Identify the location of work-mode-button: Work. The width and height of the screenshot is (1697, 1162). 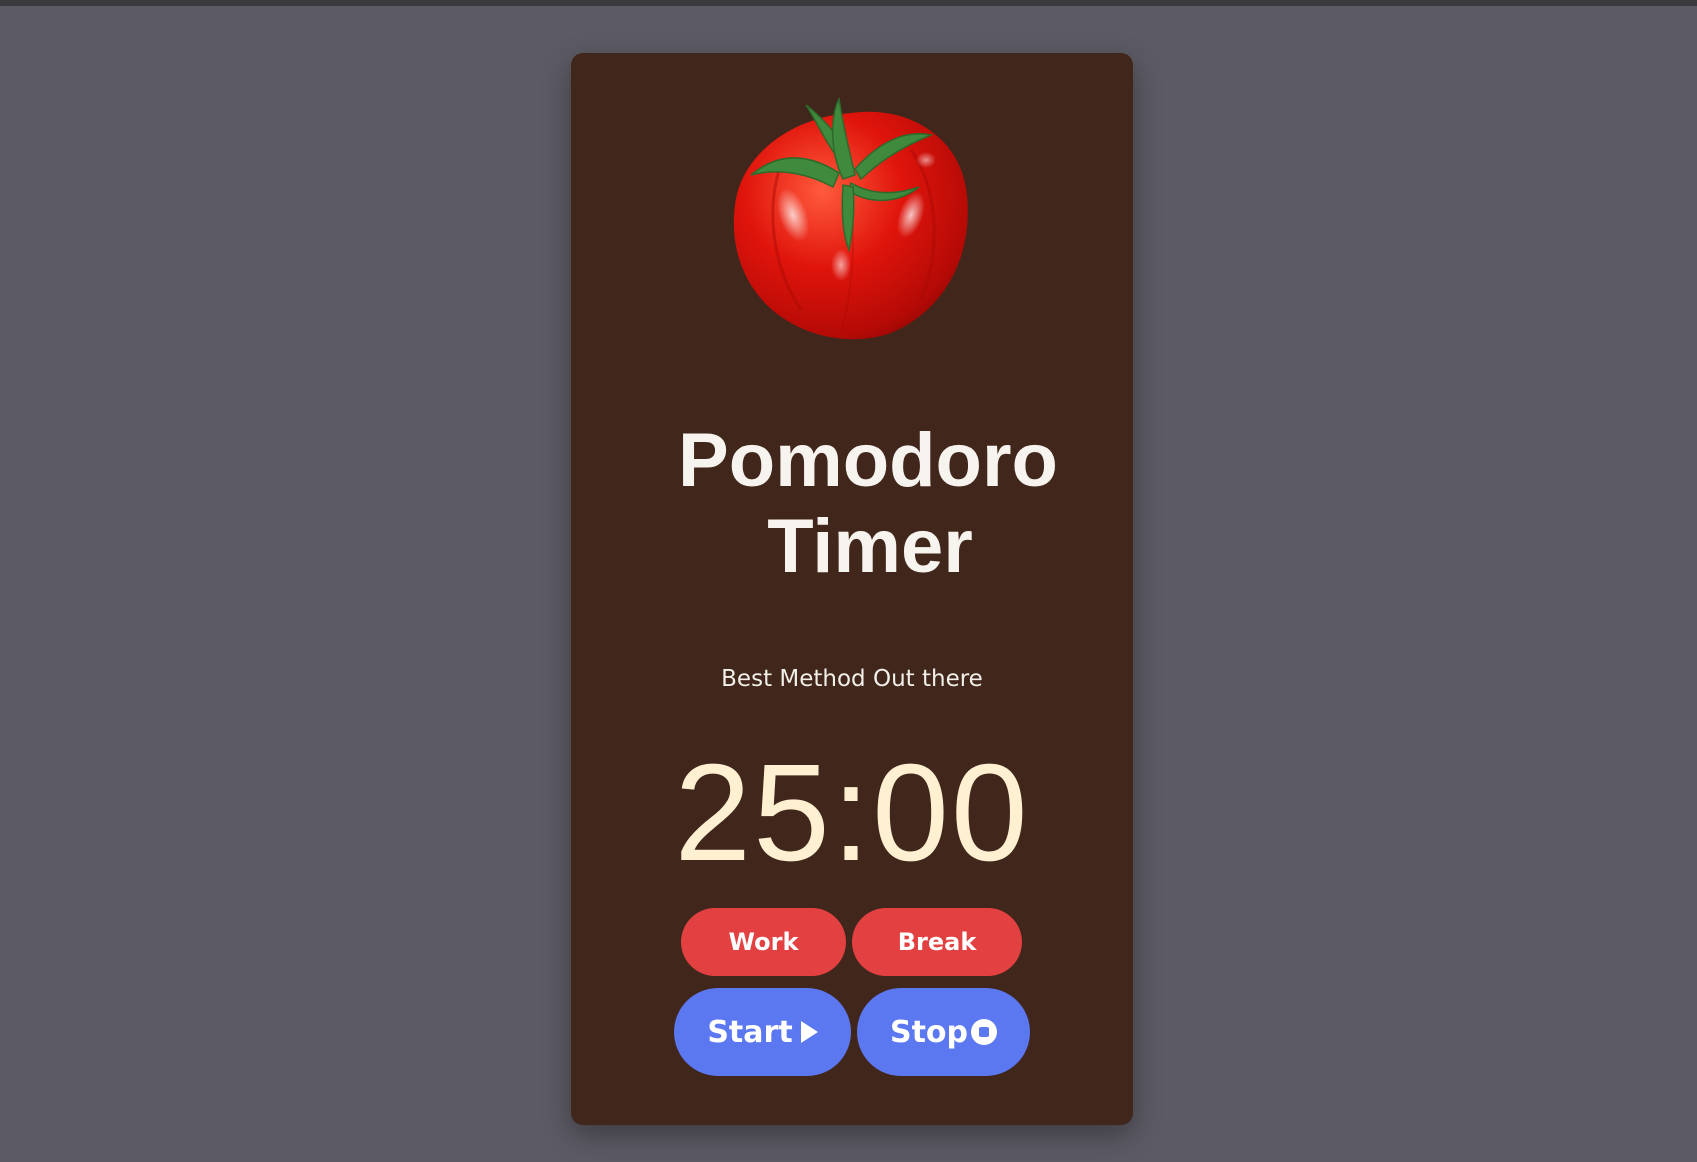
(763, 942).